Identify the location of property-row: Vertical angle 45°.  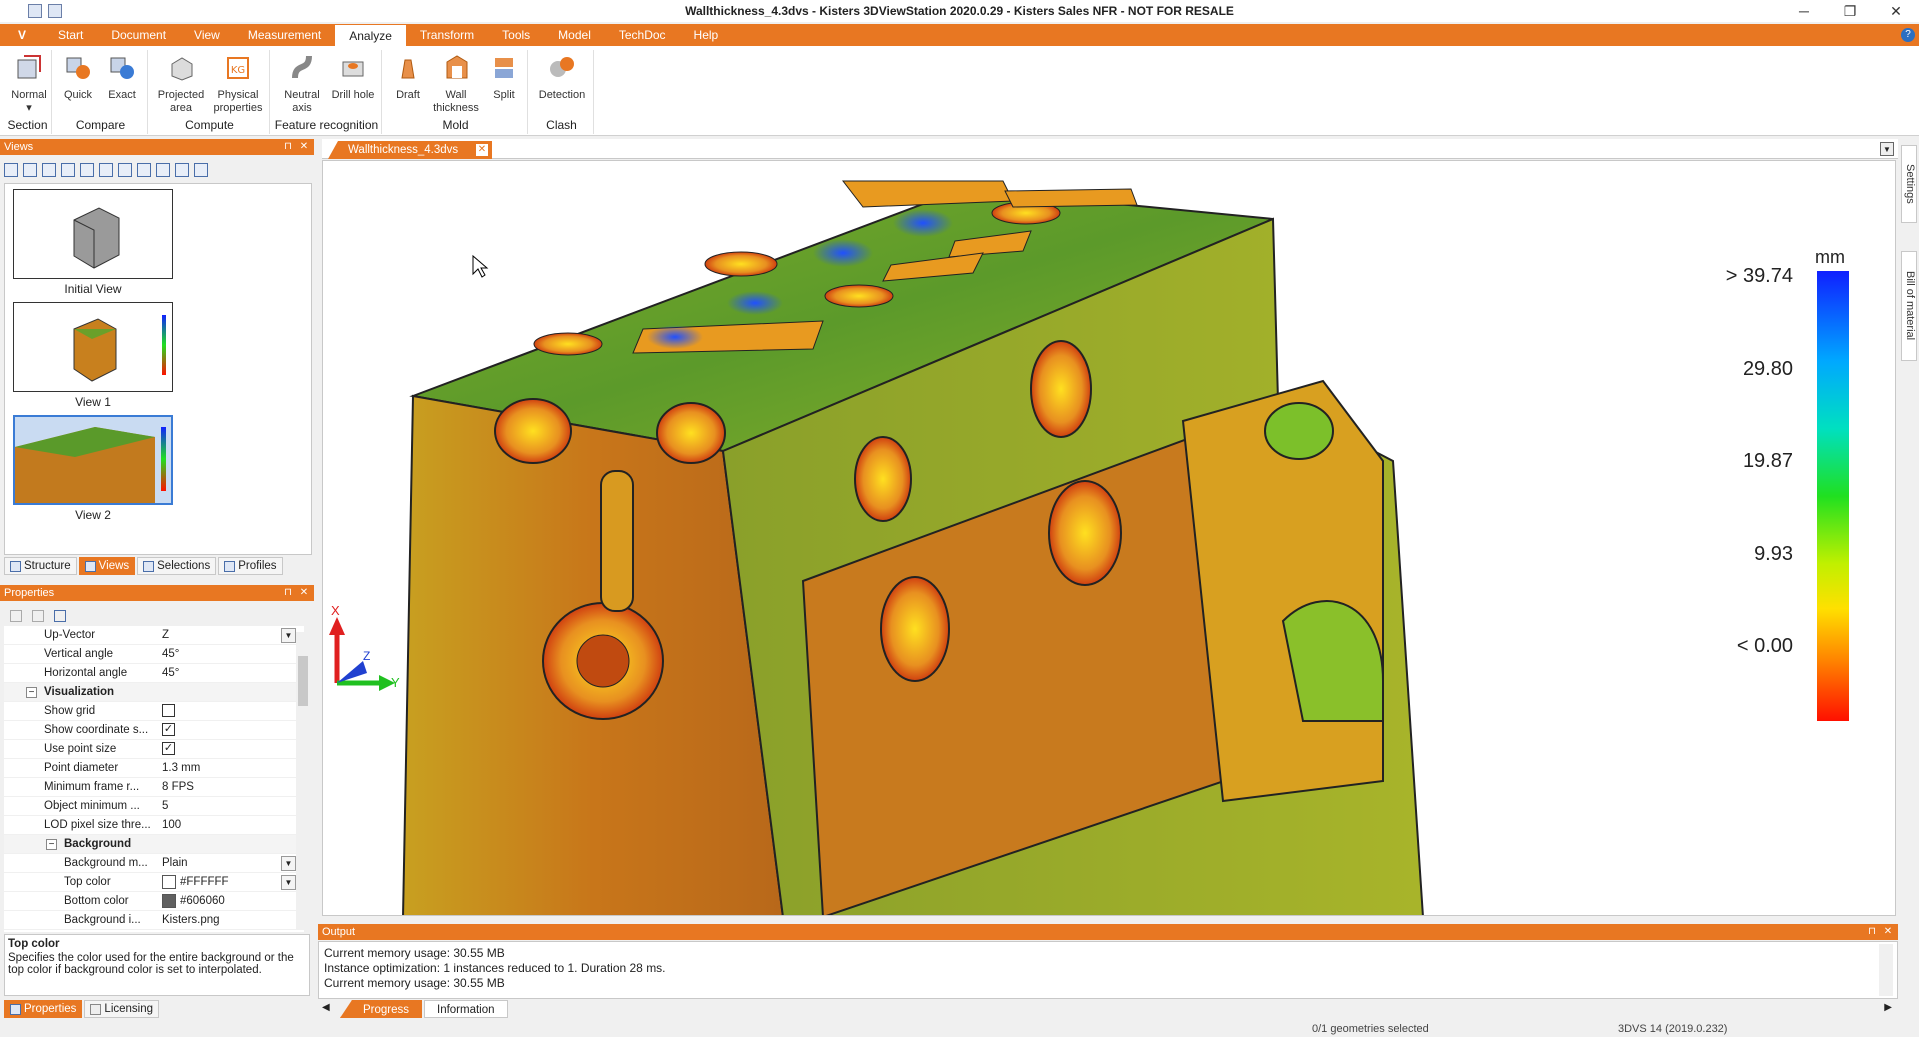
(150, 654).